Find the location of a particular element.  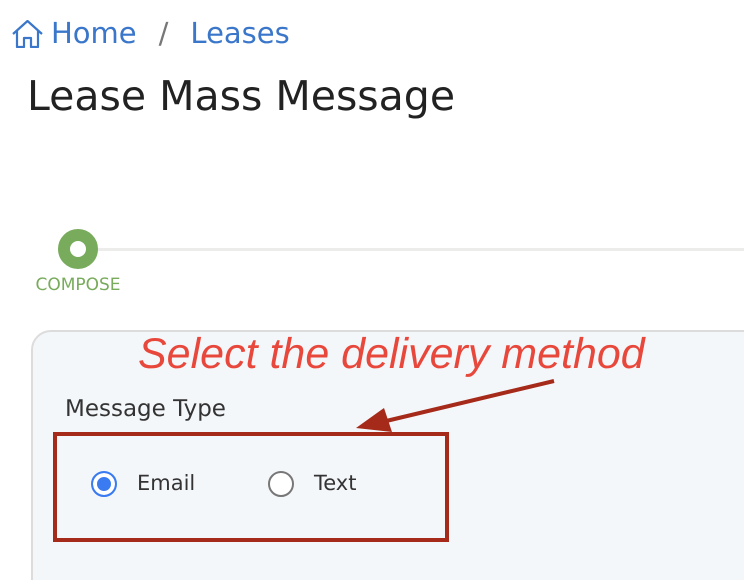

breadcrumb-link: Home is located at coordinates (74, 34).